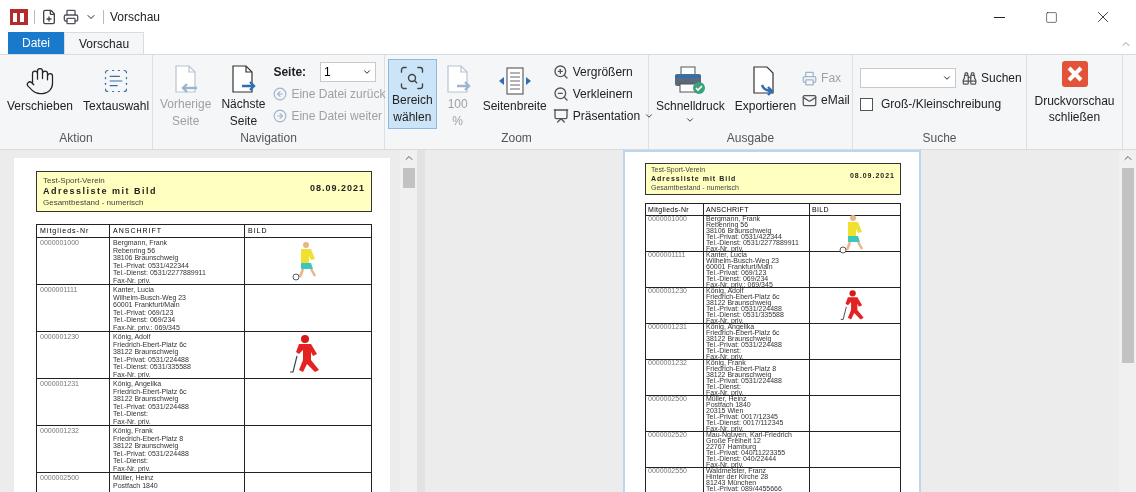  Describe the element at coordinates (750, 138) in the screenshot. I see `group-label: Ausgabe` at that location.